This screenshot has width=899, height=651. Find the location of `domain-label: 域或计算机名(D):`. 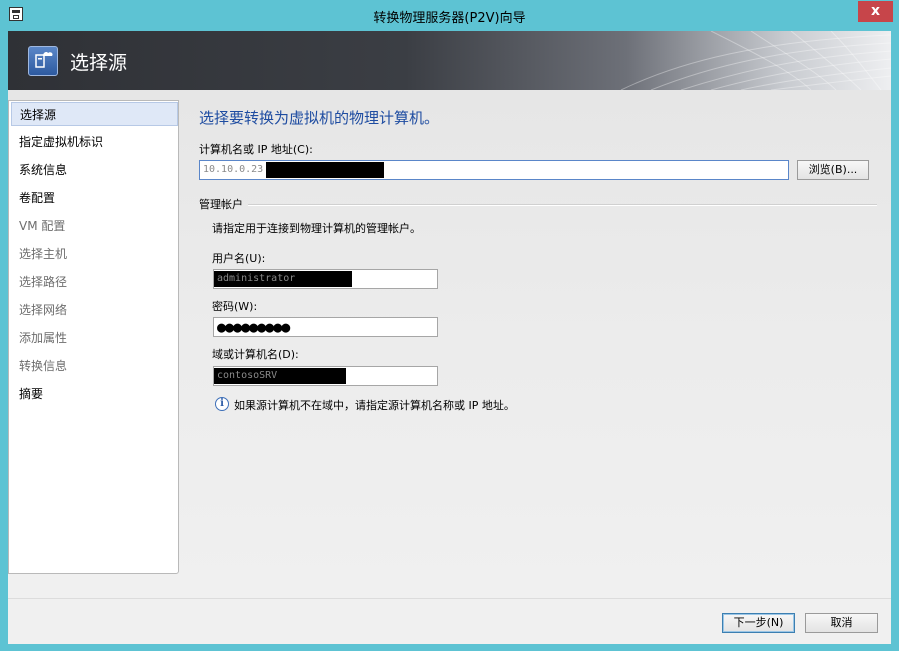

domain-label: 域或计算机名(D): is located at coordinates (255, 354).